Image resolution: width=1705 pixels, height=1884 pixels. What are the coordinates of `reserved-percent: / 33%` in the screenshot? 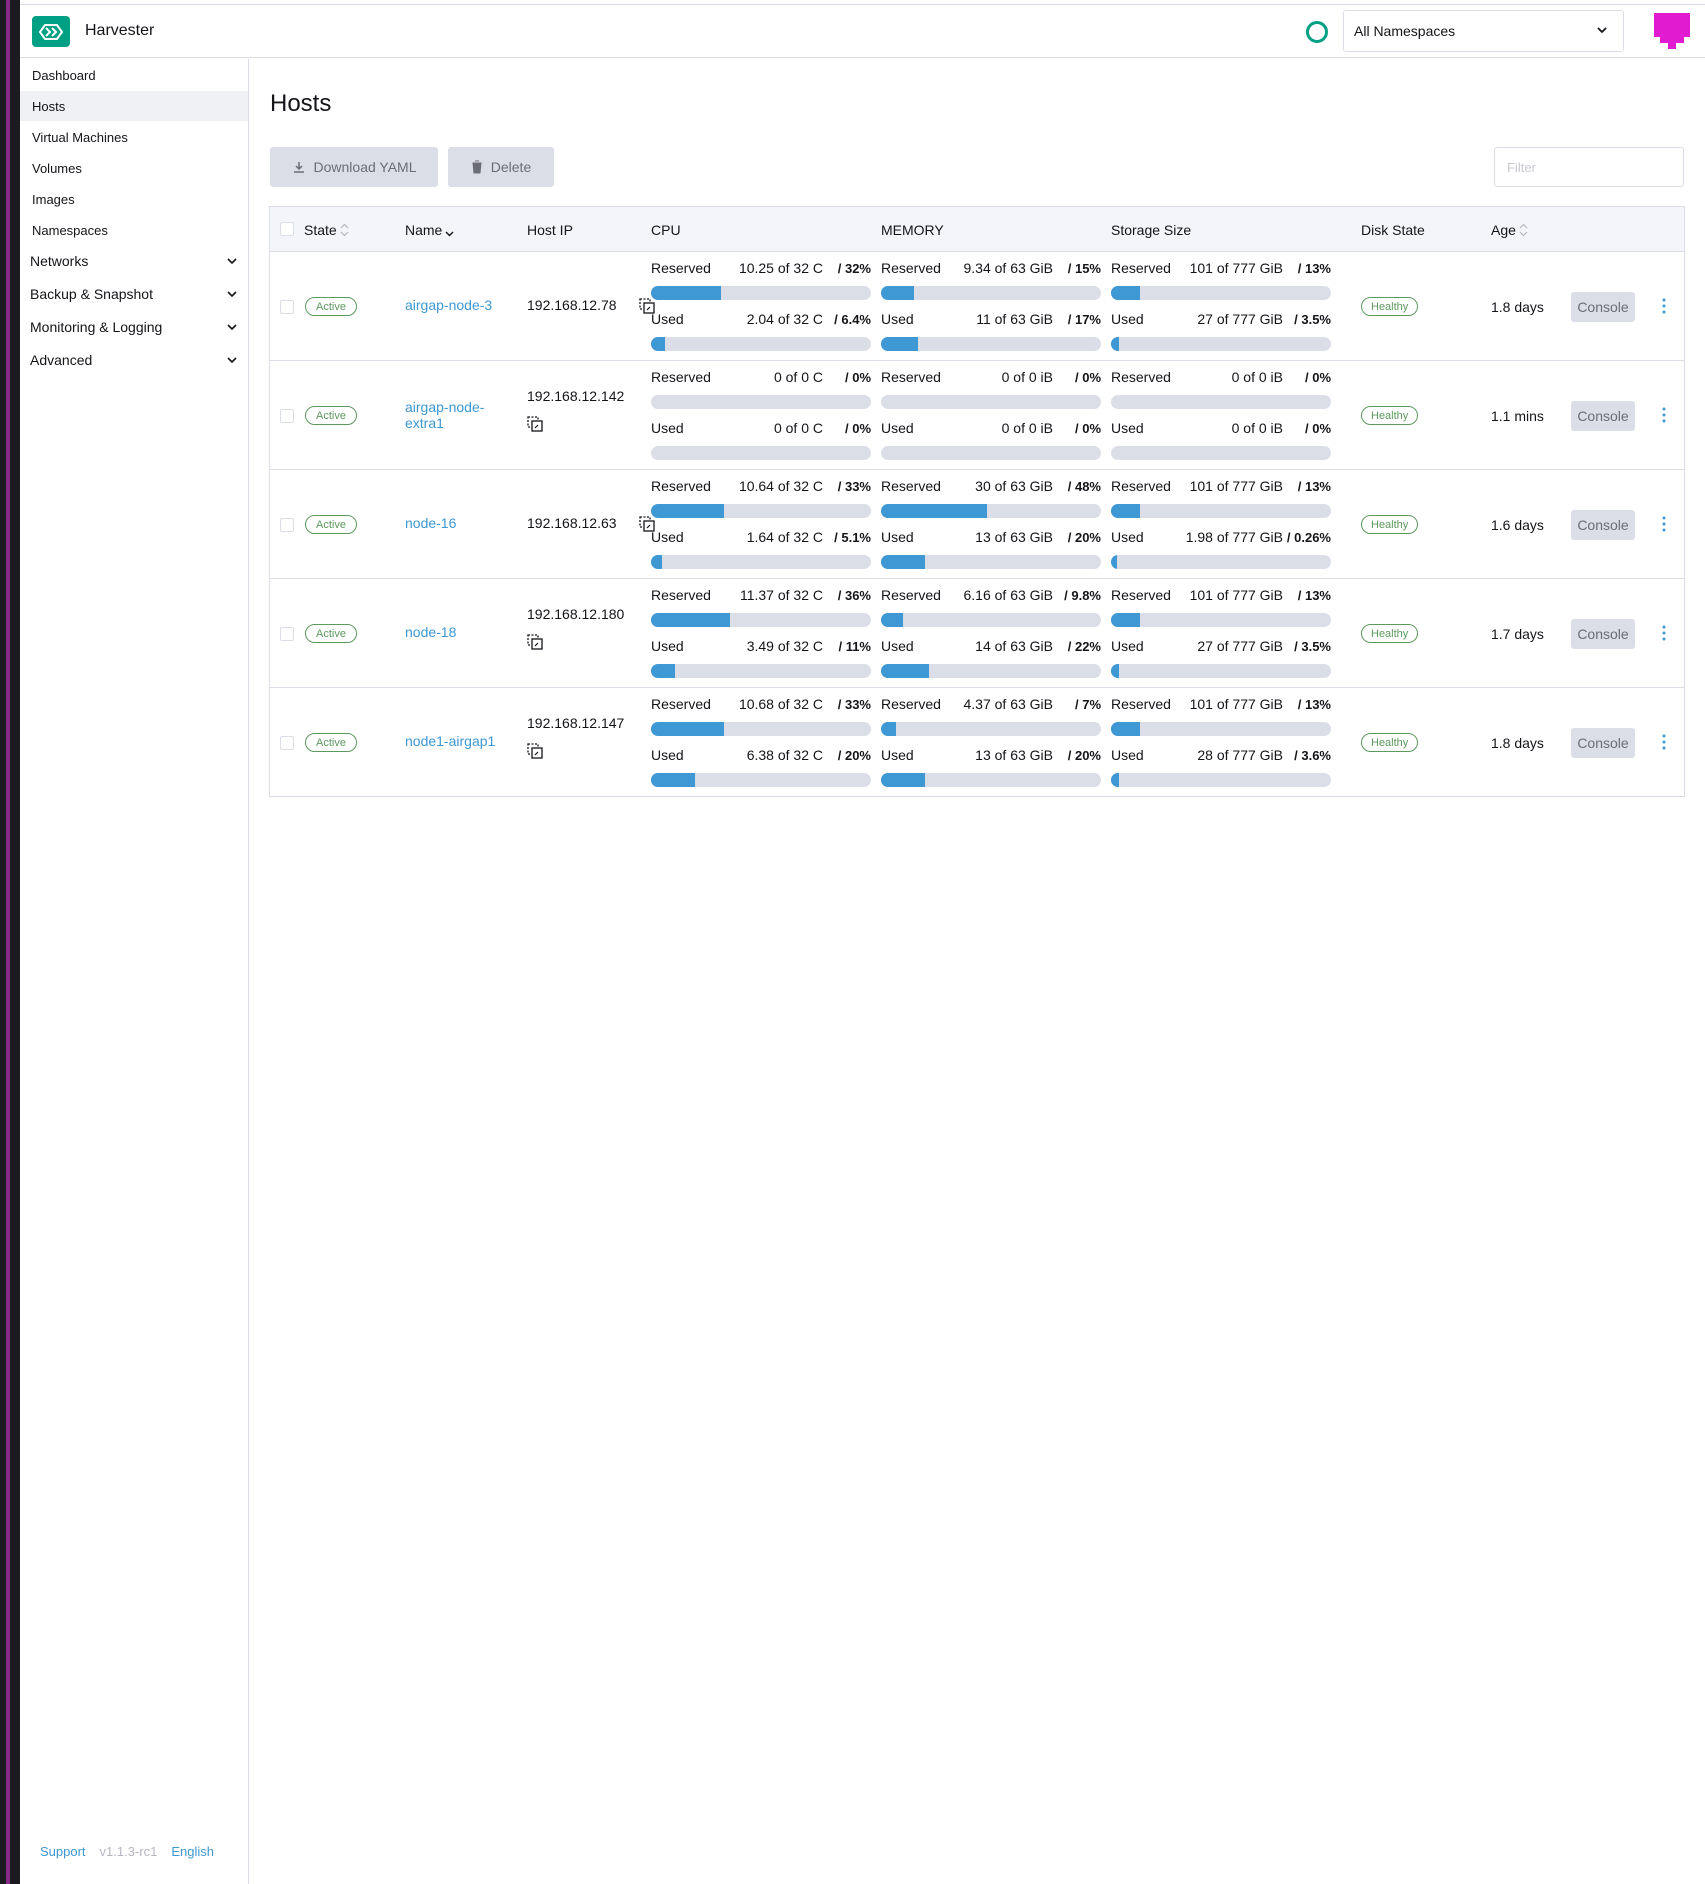 It's located at (854, 704).